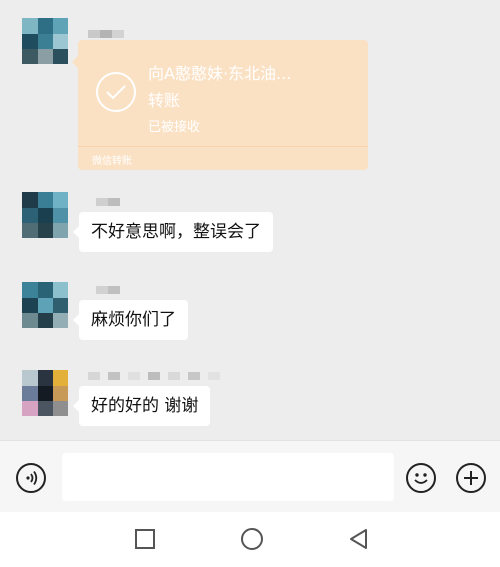  I want to click on voice-icon, so click(31, 478).